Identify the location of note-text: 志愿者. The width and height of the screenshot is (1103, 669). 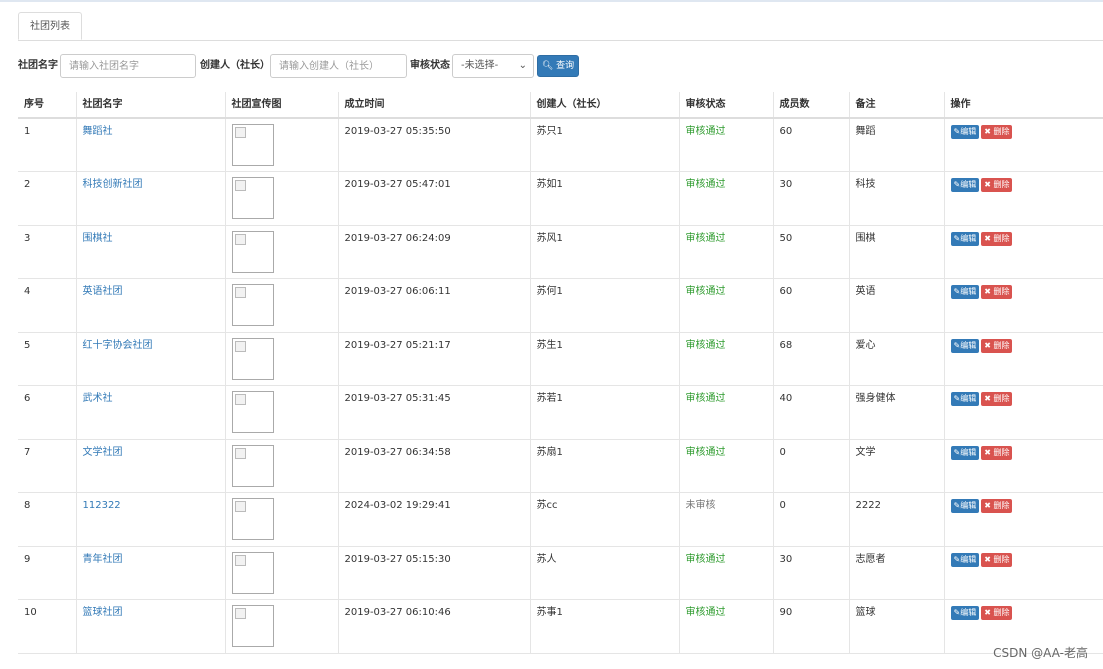
(896, 572).